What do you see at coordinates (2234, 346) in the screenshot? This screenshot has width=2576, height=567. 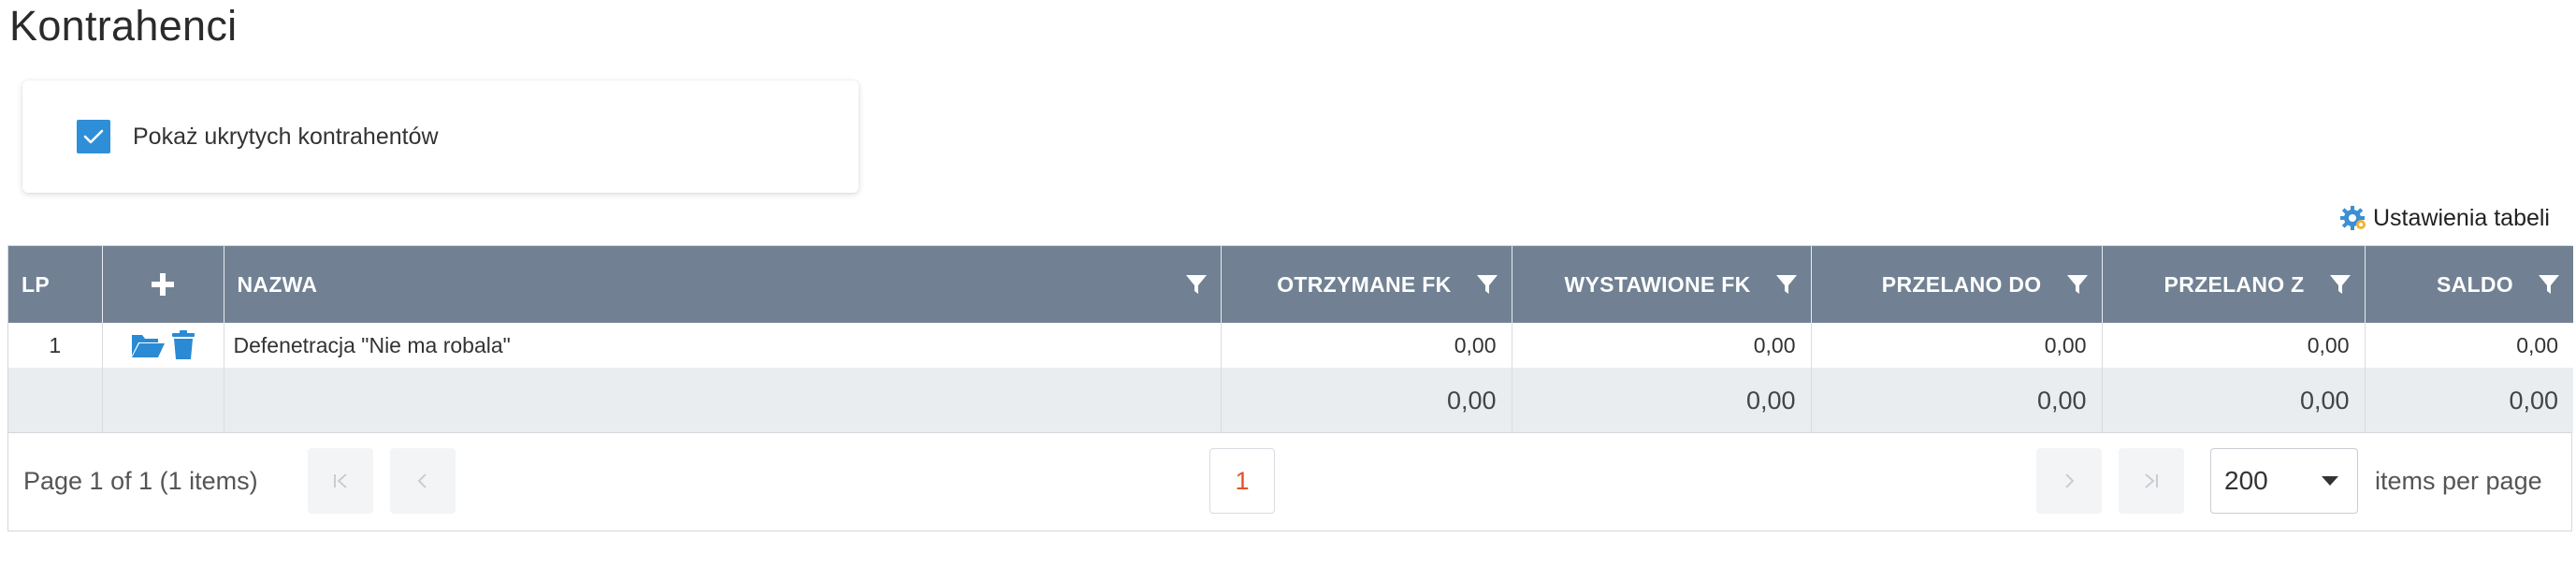 I see `cell-transfer-from: 0,00` at bounding box center [2234, 346].